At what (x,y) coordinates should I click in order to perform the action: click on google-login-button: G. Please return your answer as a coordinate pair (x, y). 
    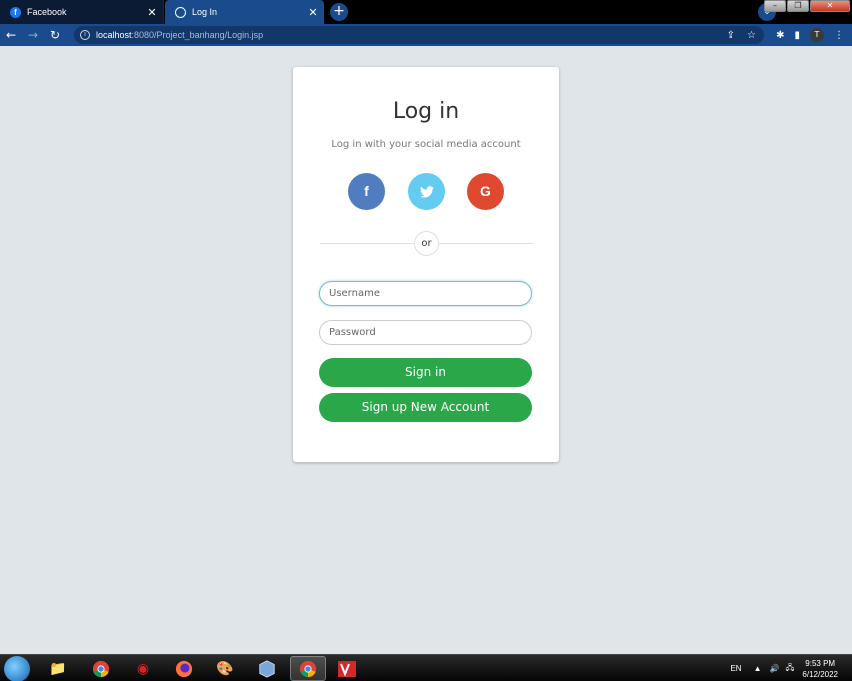
    Looking at the image, I should click on (485, 191).